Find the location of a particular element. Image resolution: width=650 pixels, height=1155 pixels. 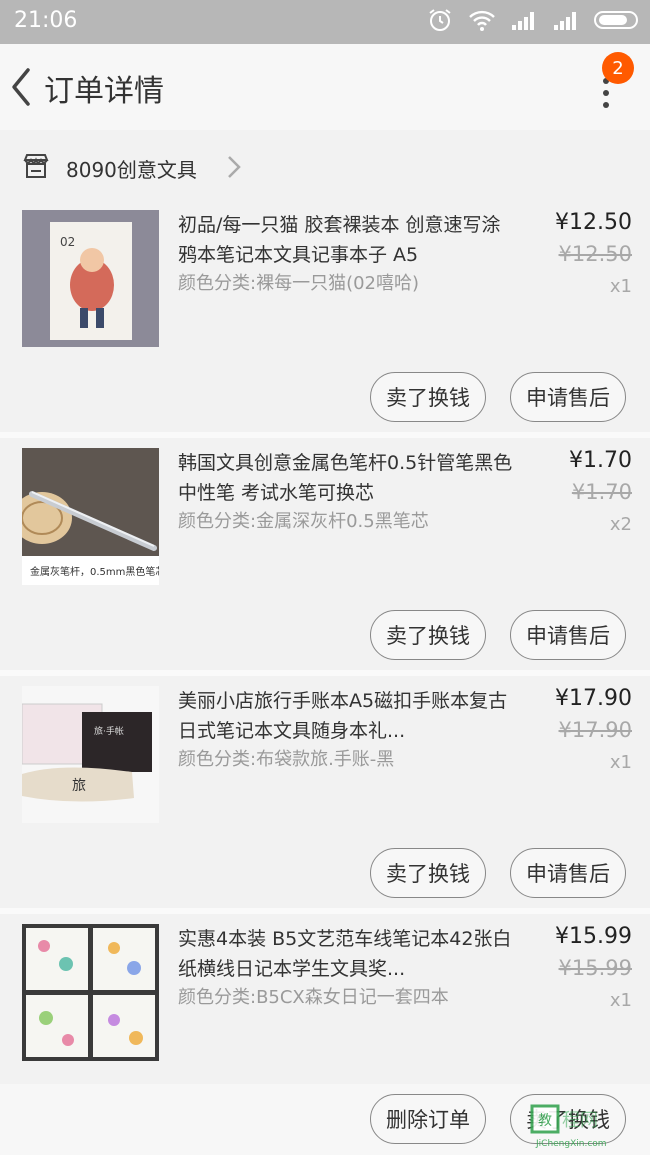

product-thumbnail: 金属灰笔杆，0.5mm黑色笔芯 is located at coordinates (90, 516).